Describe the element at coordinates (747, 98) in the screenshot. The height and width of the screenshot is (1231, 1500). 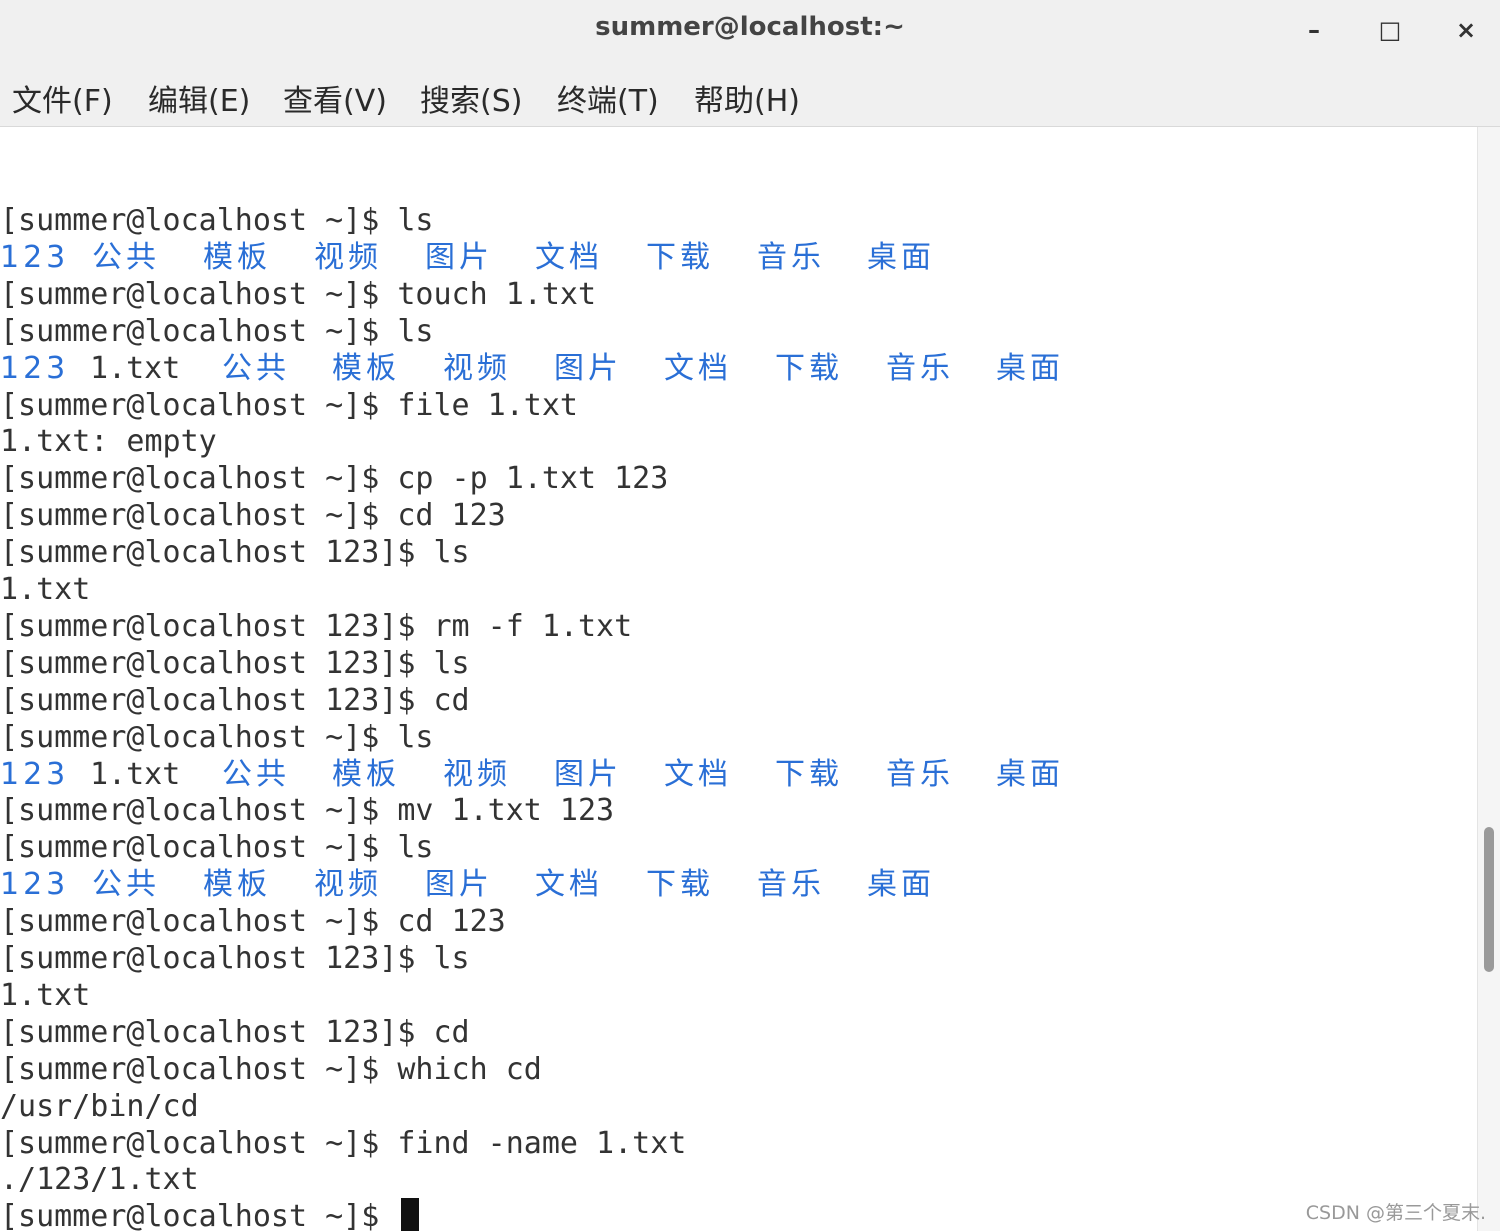
I see `menu-help: 帮助(H)` at that location.